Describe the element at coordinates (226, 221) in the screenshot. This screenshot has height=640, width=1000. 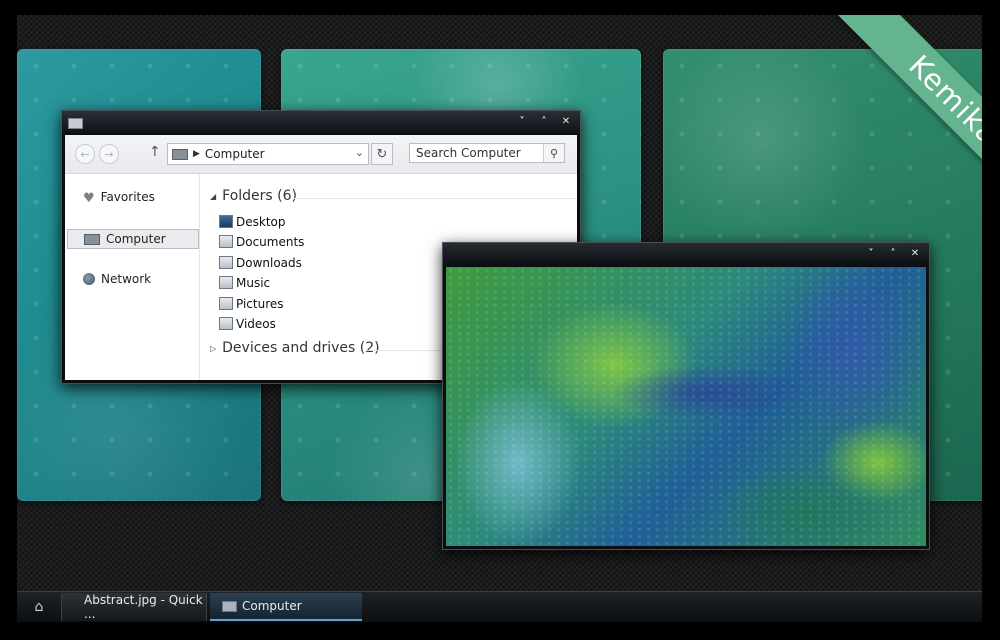
I see `desktop-icon` at that location.